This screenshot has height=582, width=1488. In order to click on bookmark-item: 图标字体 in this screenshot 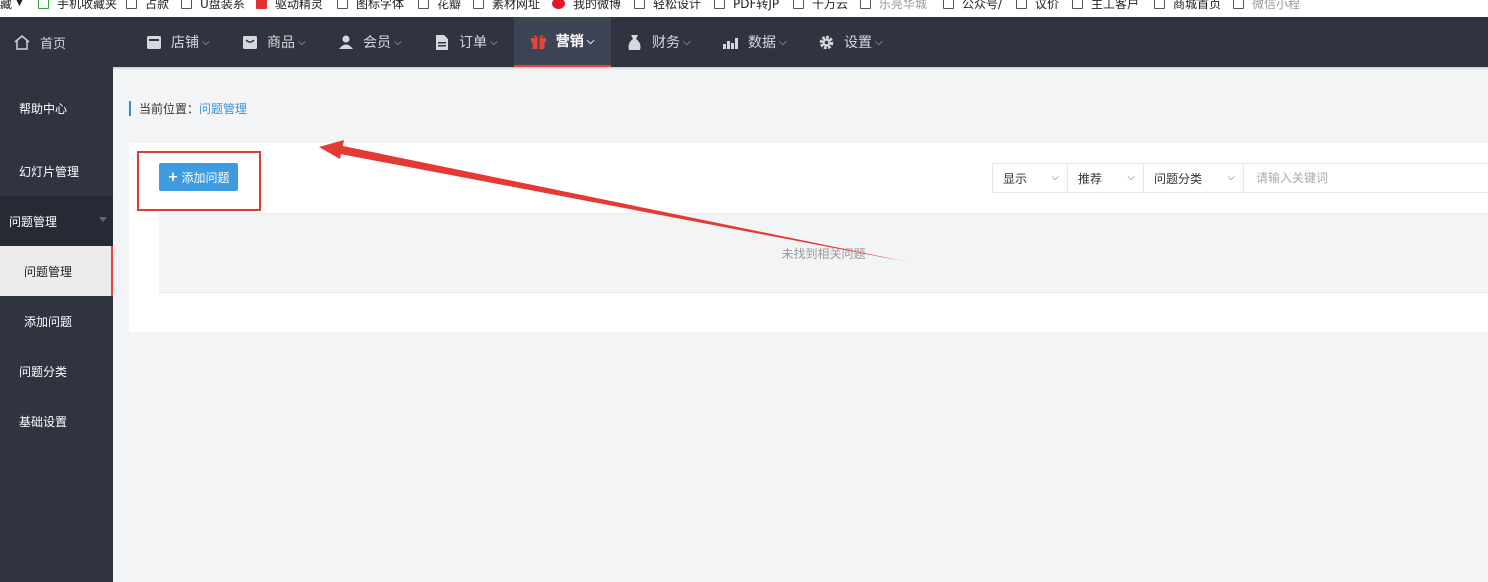, I will do `click(370, 6)`.